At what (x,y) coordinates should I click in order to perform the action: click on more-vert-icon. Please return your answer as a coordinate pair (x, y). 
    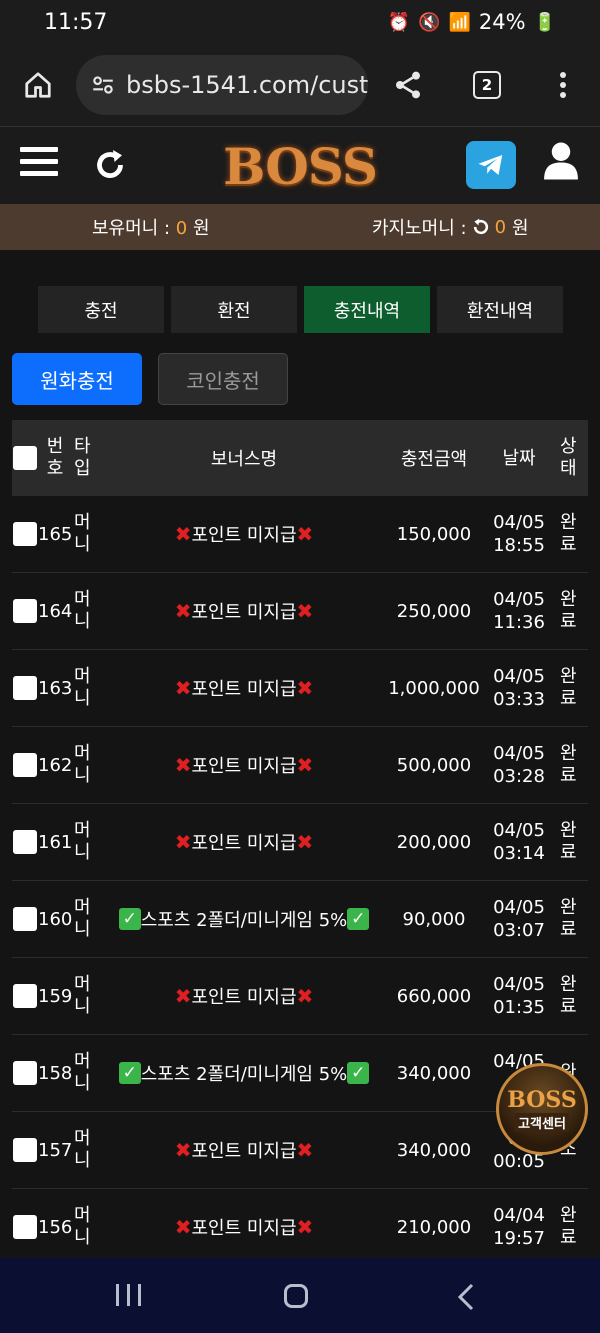
    Looking at the image, I should click on (563, 85).